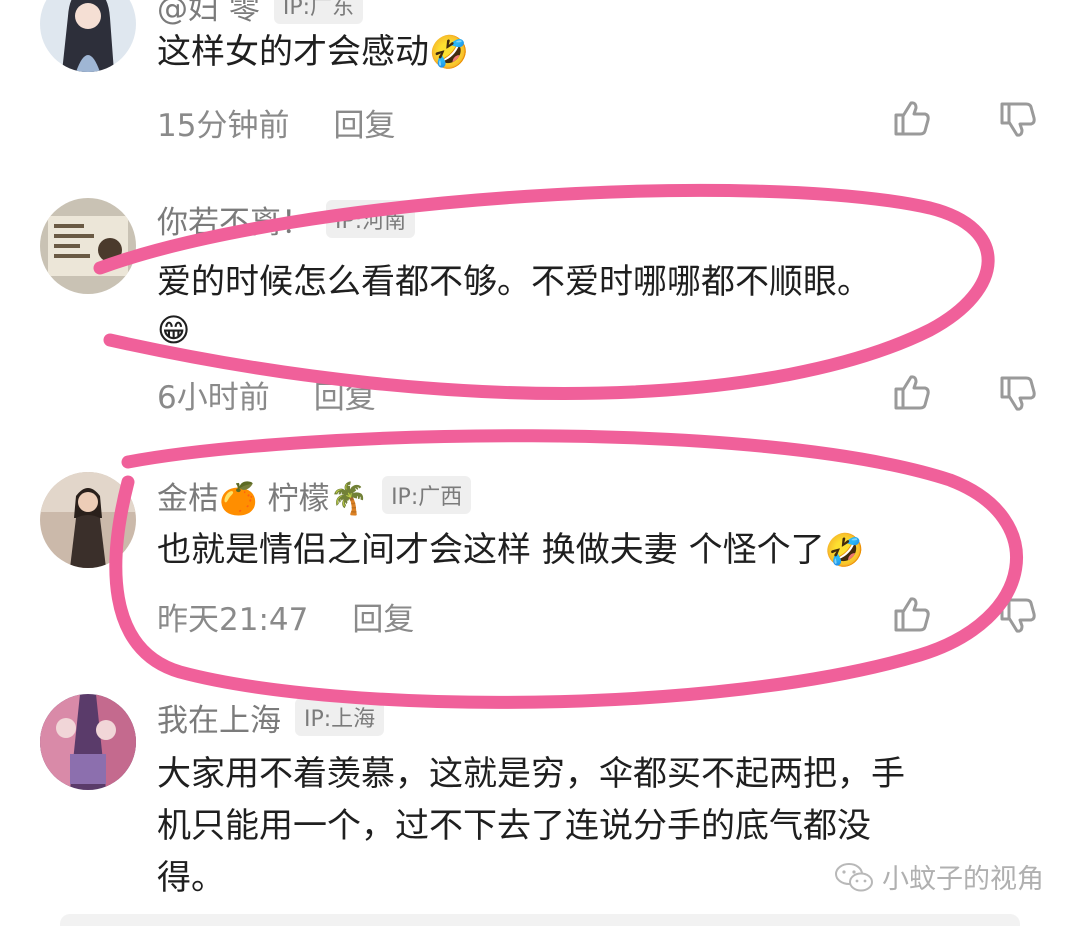 This screenshot has height=926, width=1080. I want to click on ip-badge: IP:广西, so click(427, 495).